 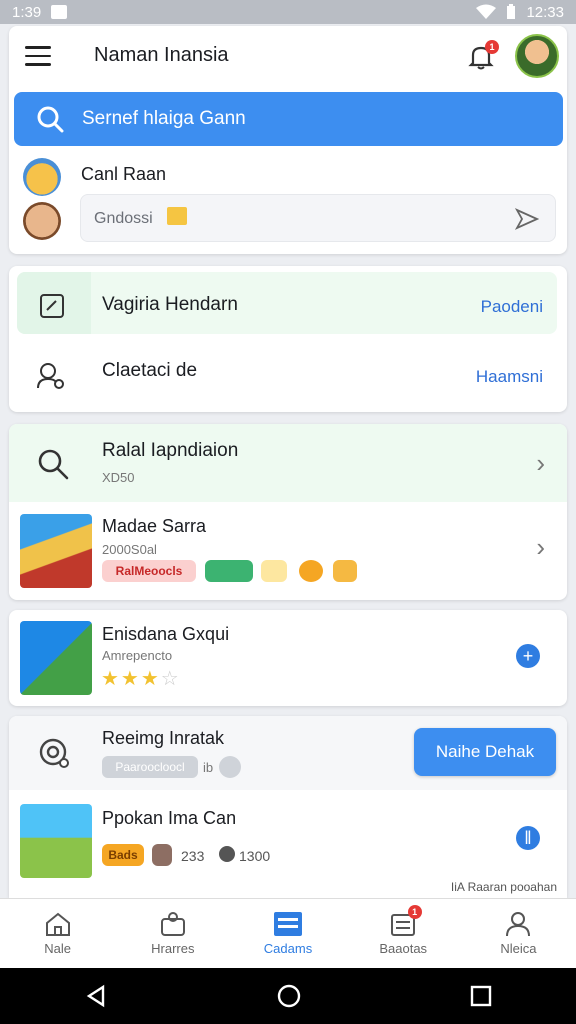 I want to click on nav-label: Nale, so click(x=57, y=948).